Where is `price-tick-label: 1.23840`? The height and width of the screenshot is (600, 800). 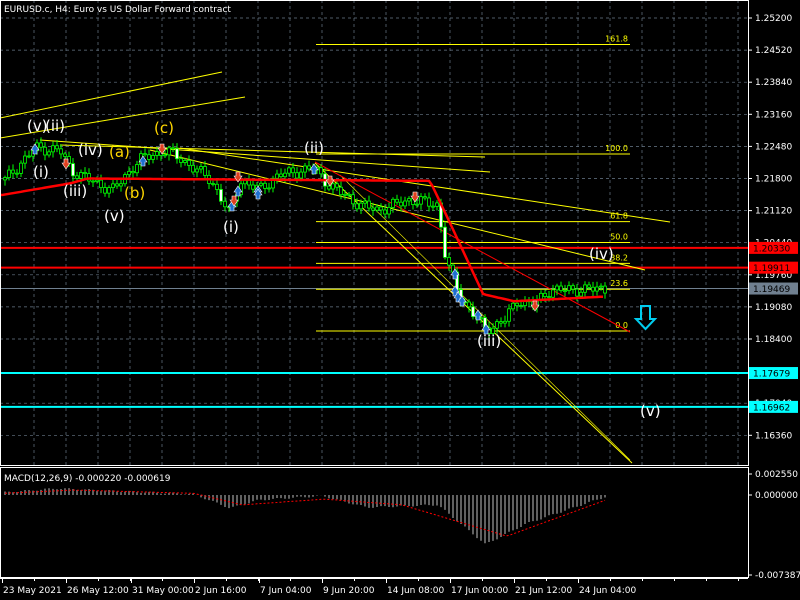
price-tick-label: 1.23840 is located at coordinates (773, 83).